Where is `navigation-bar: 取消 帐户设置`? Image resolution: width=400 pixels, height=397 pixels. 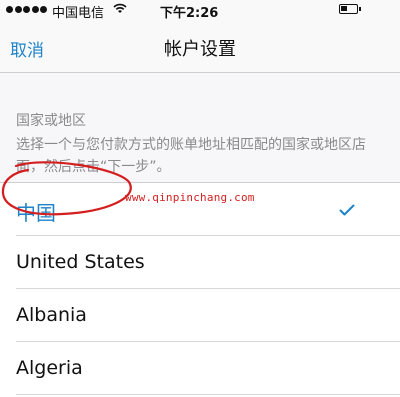
navigation-bar: 取消 帐户设置 is located at coordinates (200, 46).